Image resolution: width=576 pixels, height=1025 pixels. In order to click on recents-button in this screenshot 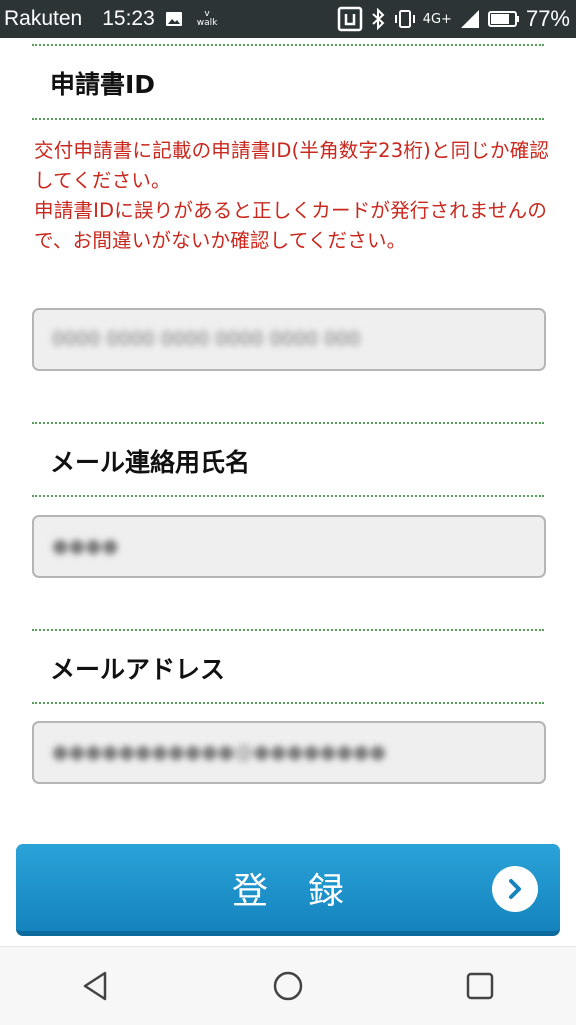, I will do `click(480, 986)`.